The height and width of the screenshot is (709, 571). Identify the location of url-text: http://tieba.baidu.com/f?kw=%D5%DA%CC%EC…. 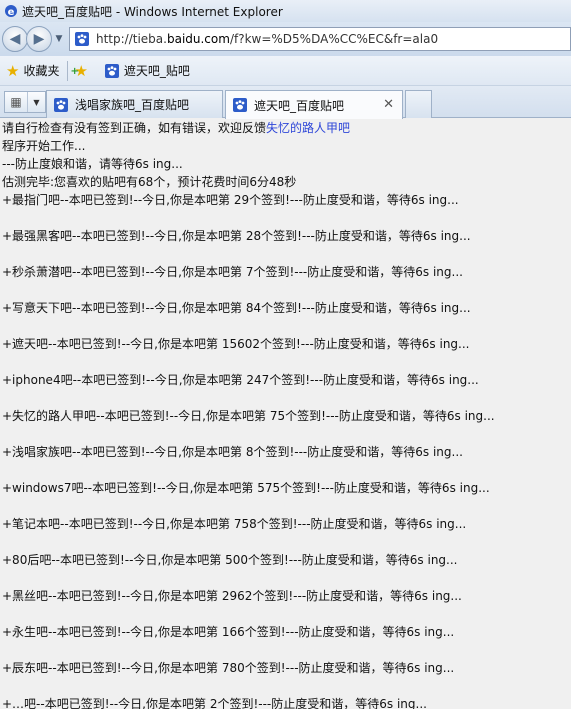
(267, 39).